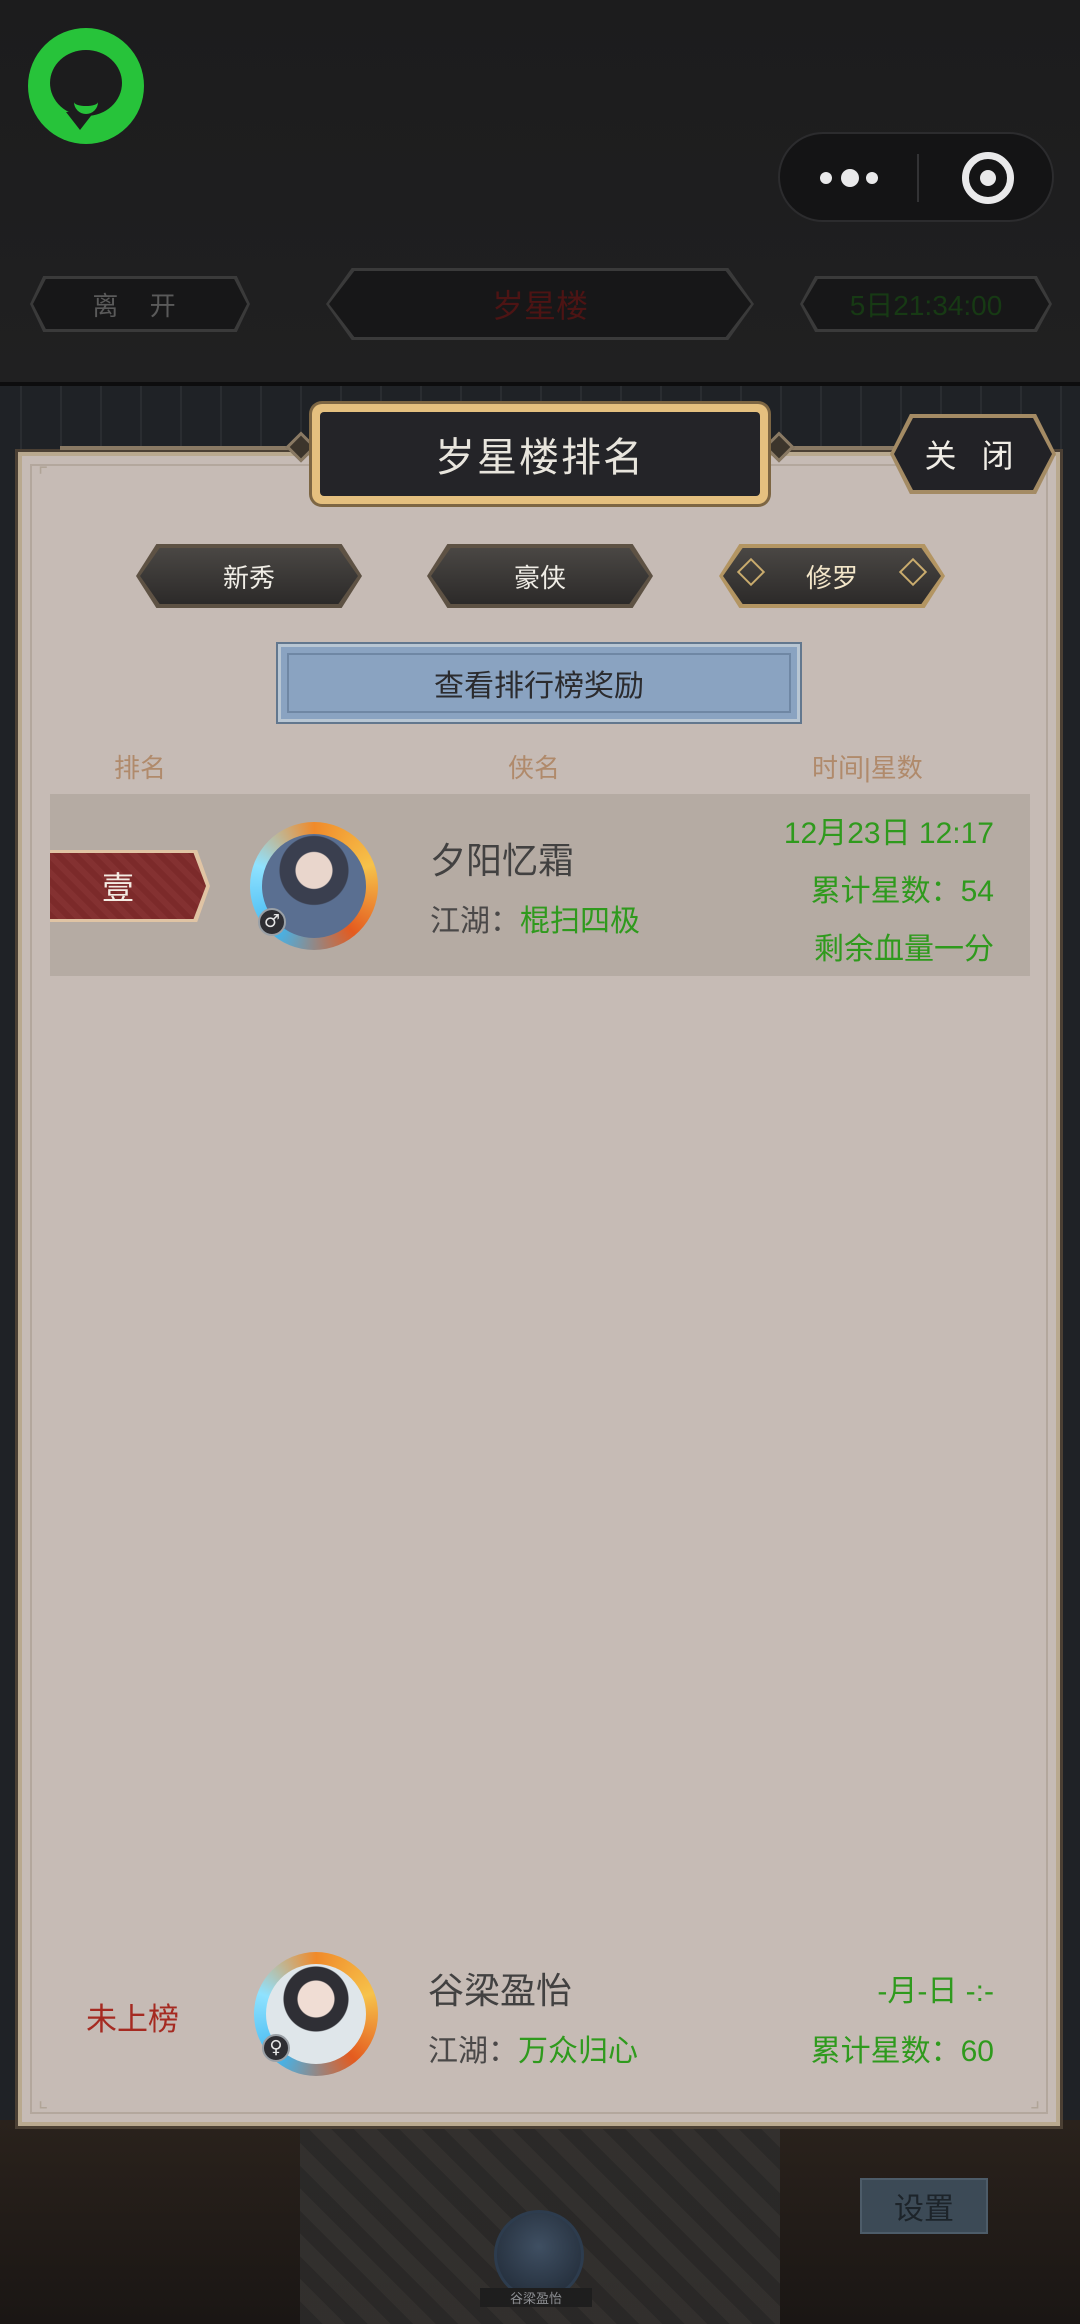 Image resolution: width=1080 pixels, height=2324 pixels. What do you see at coordinates (902, 891) in the screenshot?
I see `star-count: 累计星数：54` at bounding box center [902, 891].